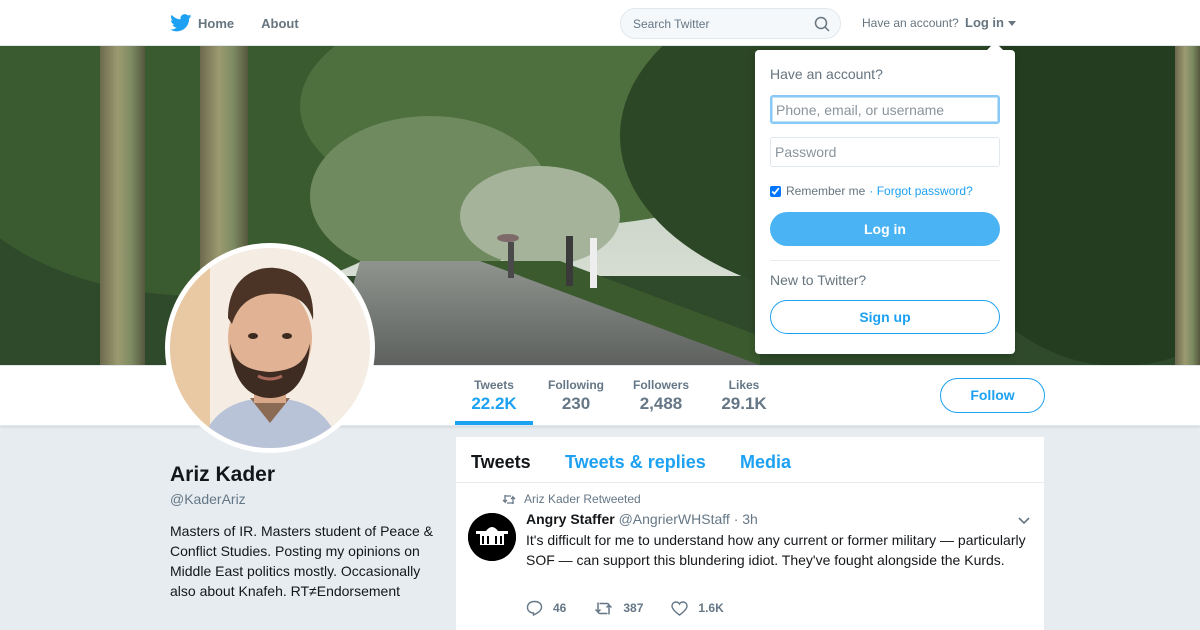  I want to click on remember-me-label: Remember me, so click(825, 191).